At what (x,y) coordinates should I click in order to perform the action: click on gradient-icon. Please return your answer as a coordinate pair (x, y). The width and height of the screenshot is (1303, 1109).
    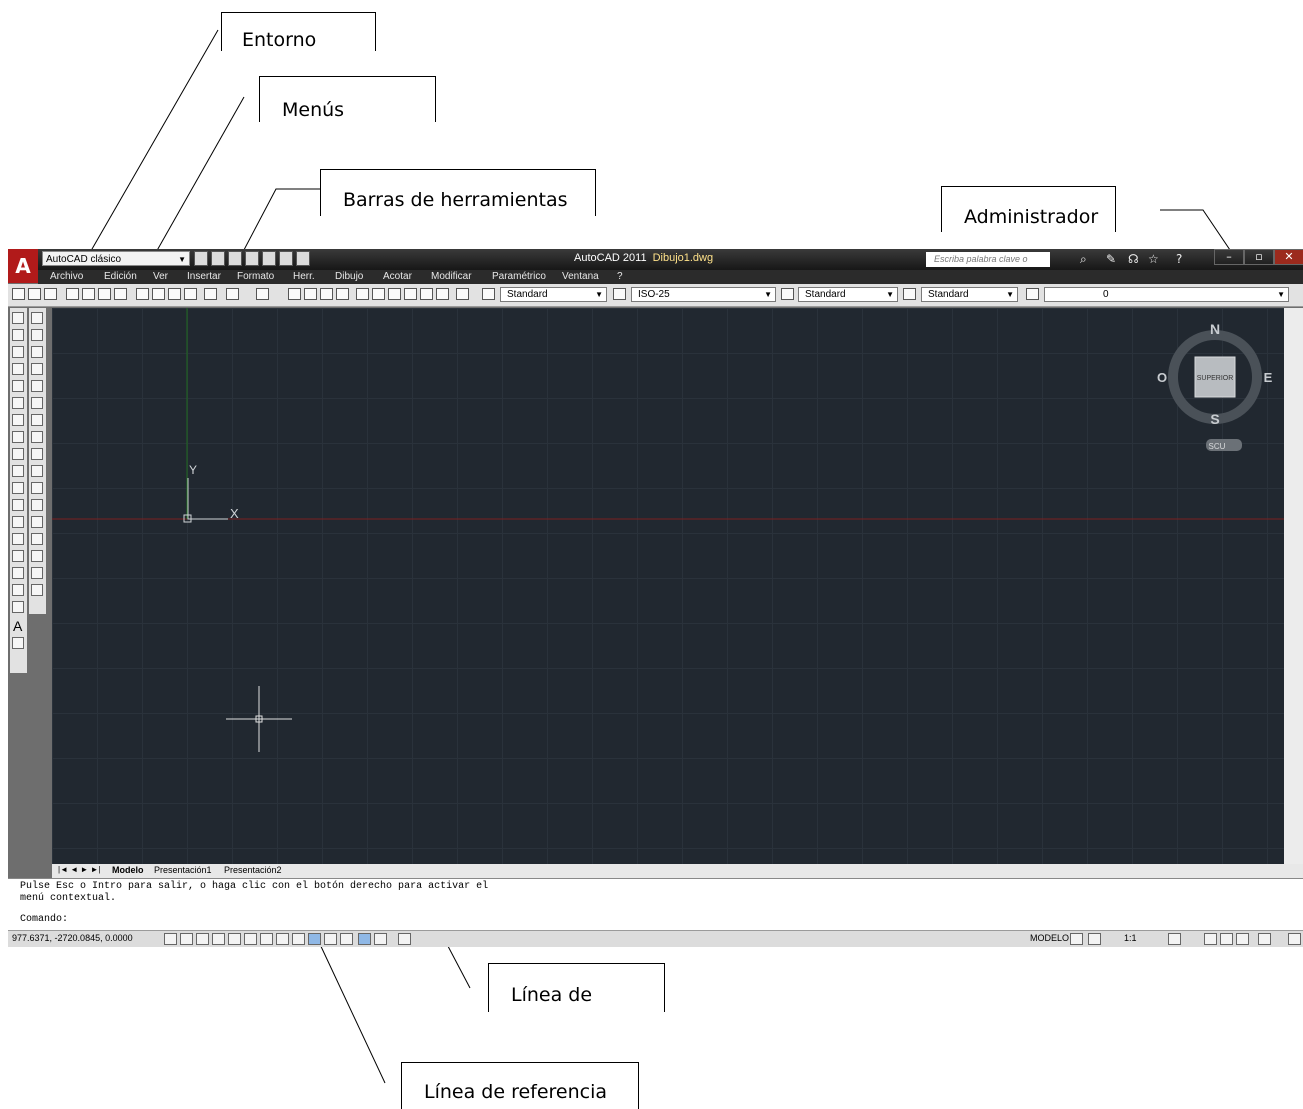
    Looking at the image, I should click on (18, 573).